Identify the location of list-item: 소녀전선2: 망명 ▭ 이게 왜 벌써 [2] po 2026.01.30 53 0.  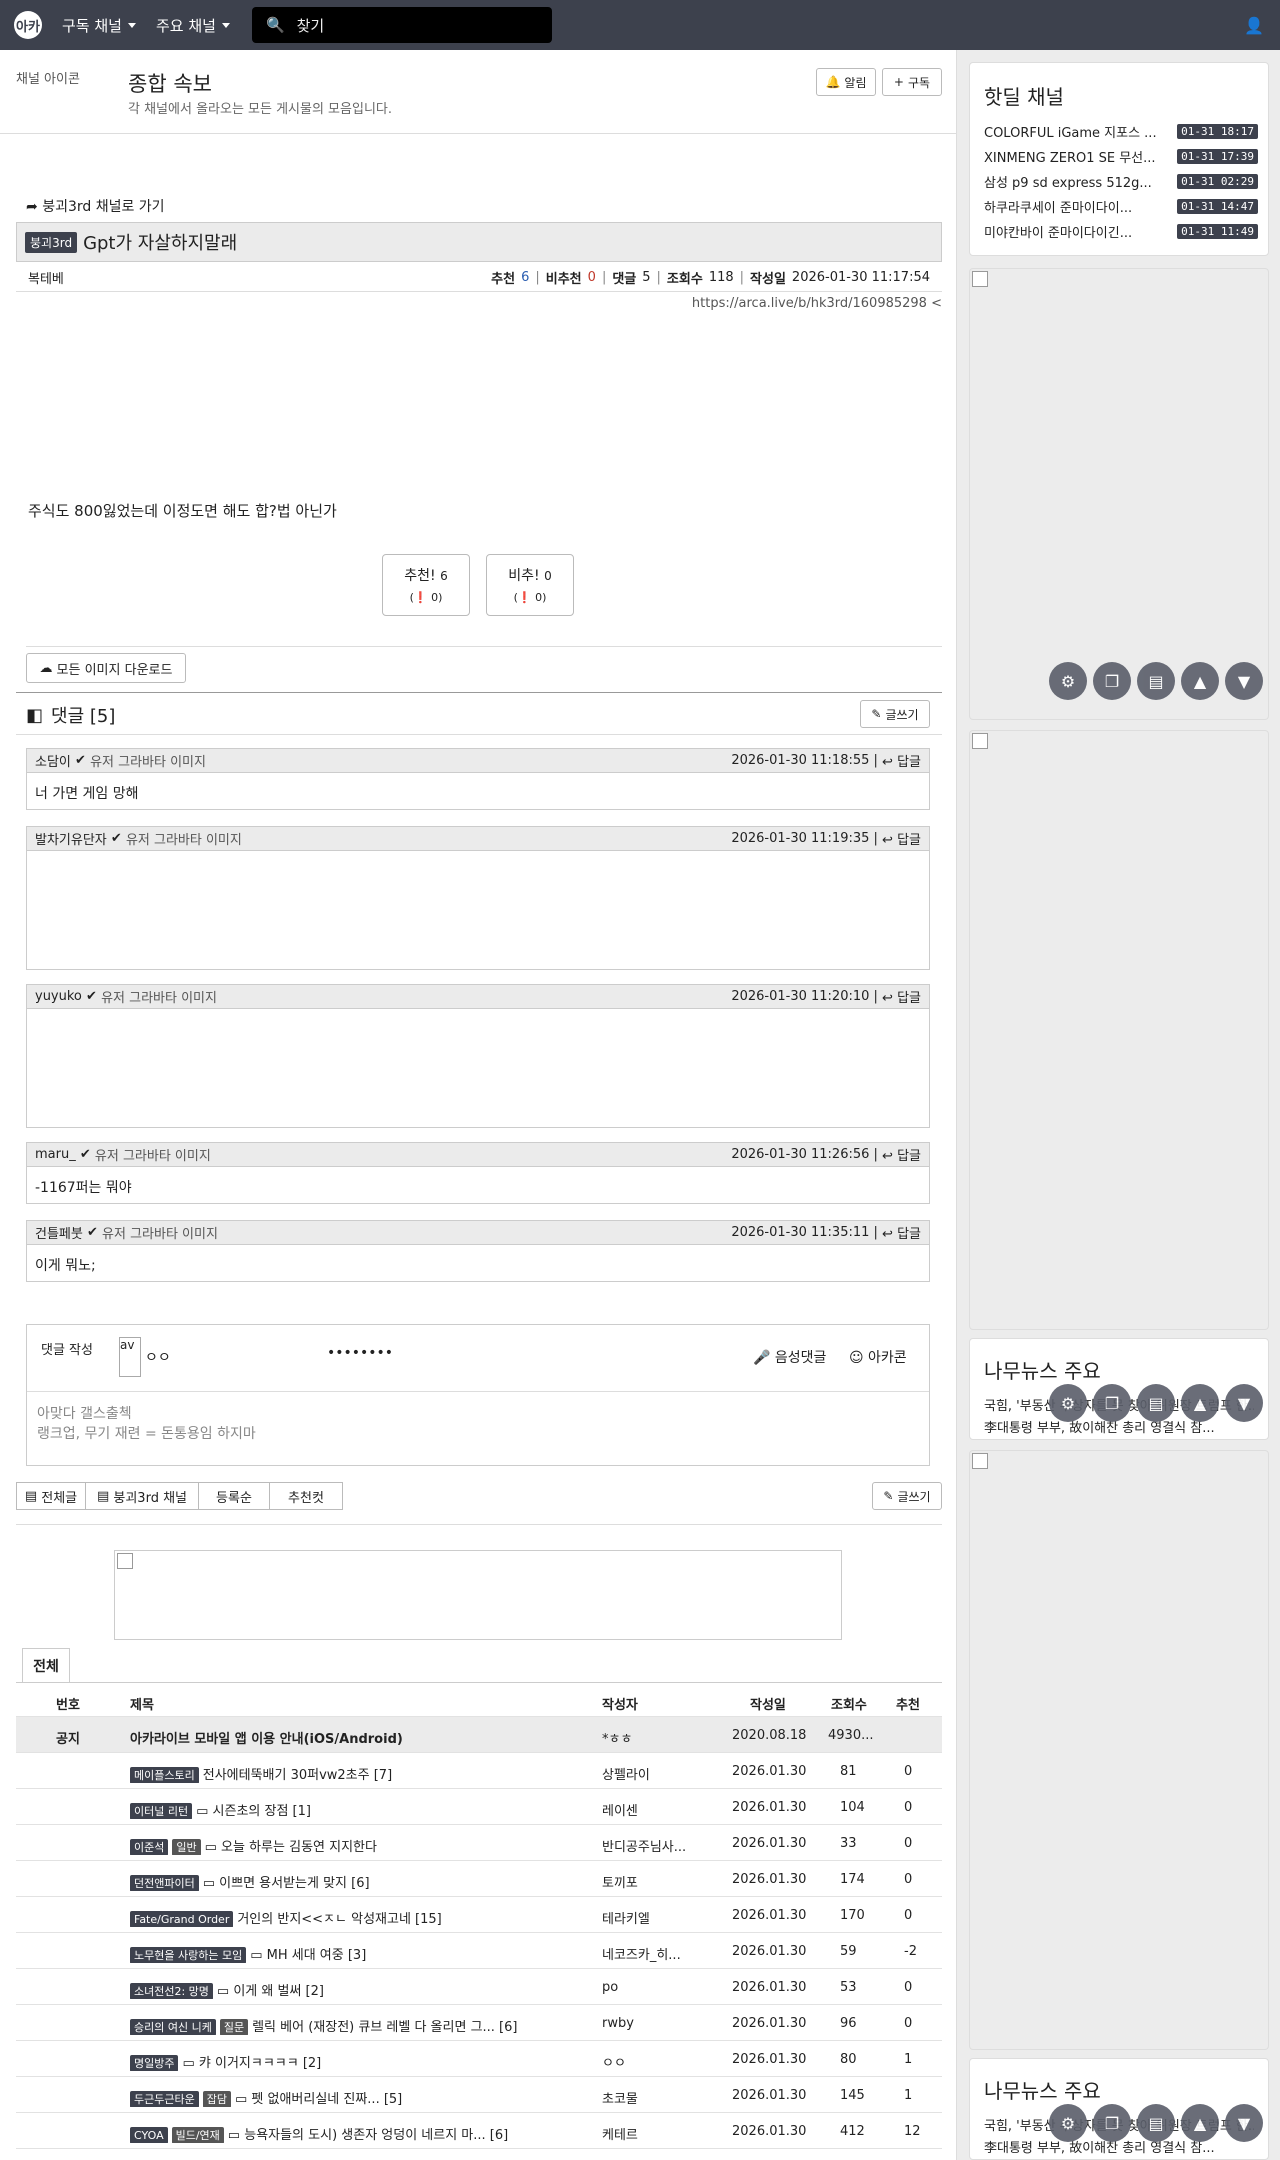
(479, 1987).